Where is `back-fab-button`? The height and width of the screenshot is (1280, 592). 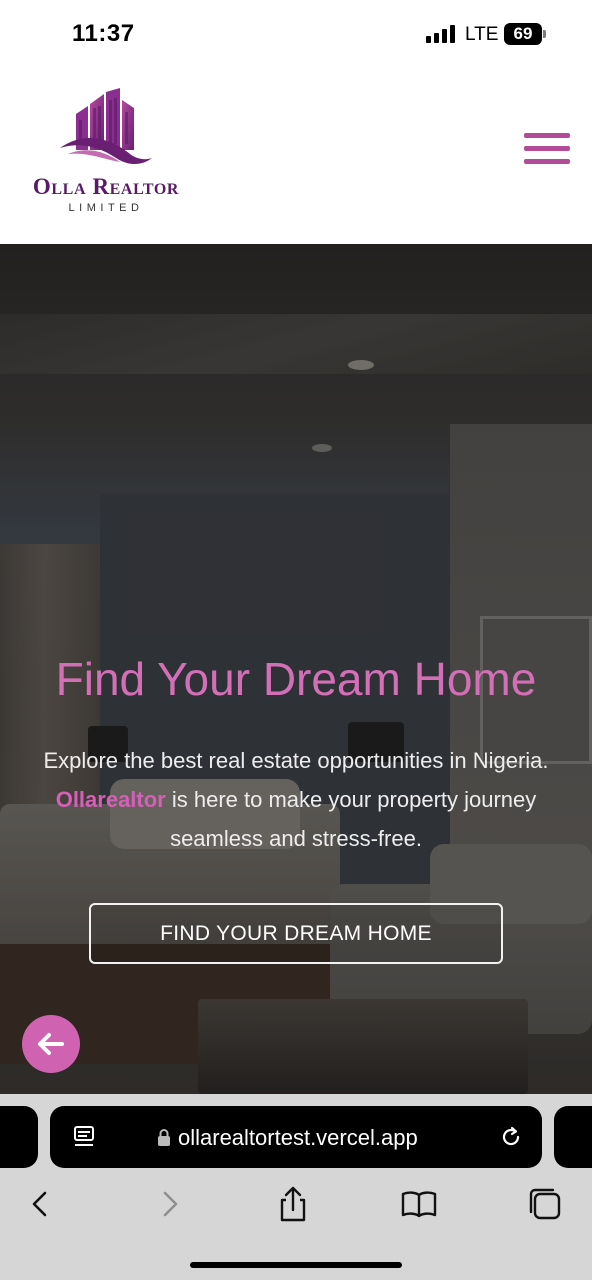 back-fab-button is located at coordinates (51, 1044).